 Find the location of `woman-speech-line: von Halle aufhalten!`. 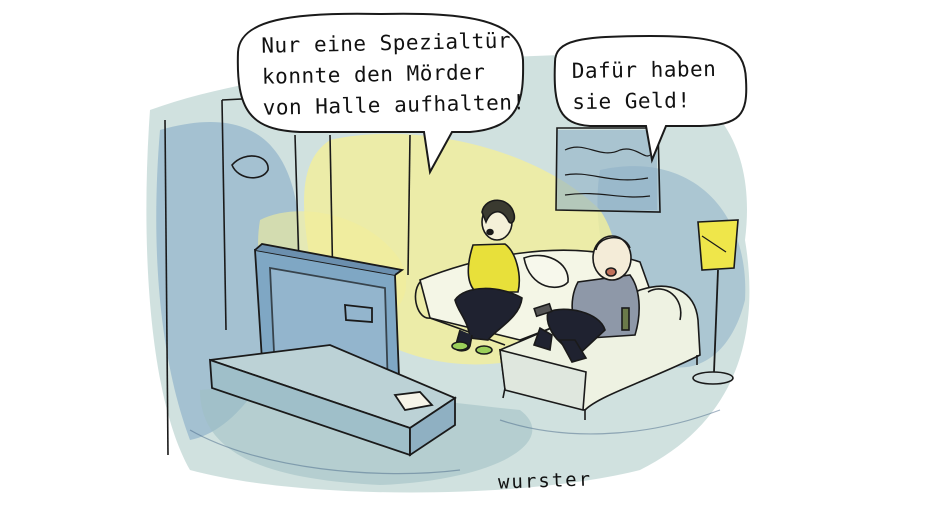

woman-speech-line: von Halle aufhalten! is located at coordinates (394, 105).